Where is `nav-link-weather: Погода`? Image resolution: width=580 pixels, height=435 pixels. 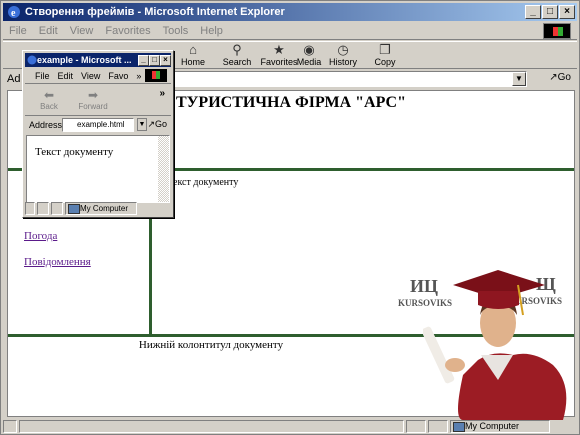 nav-link-weather: Погода is located at coordinates (40, 236).